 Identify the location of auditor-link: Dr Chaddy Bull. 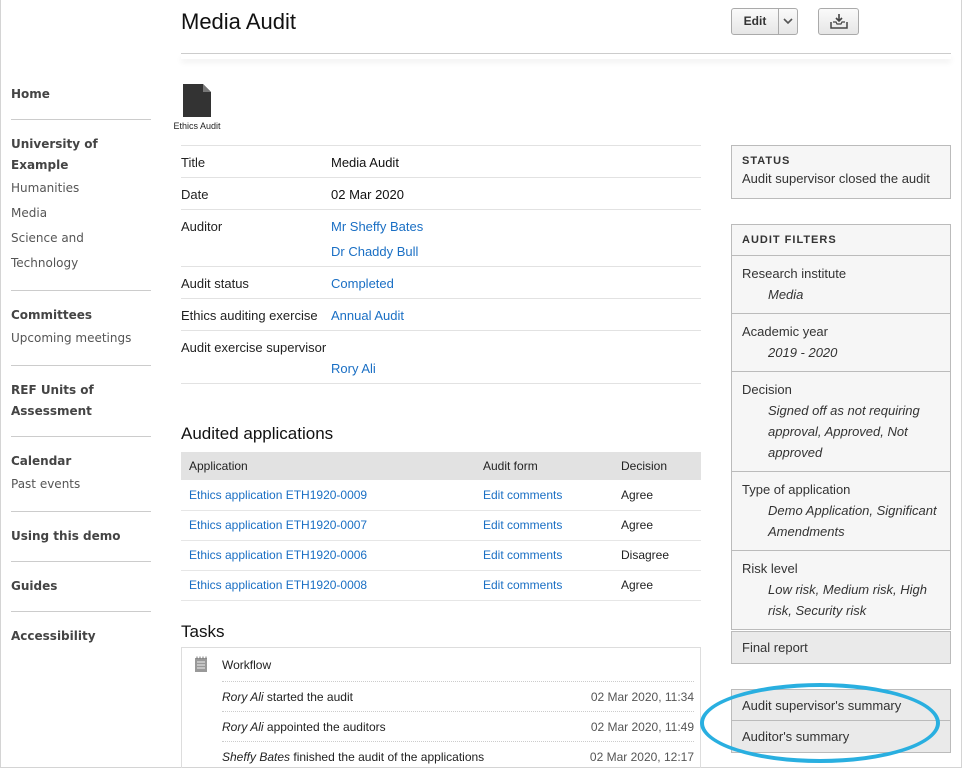
(377, 251).